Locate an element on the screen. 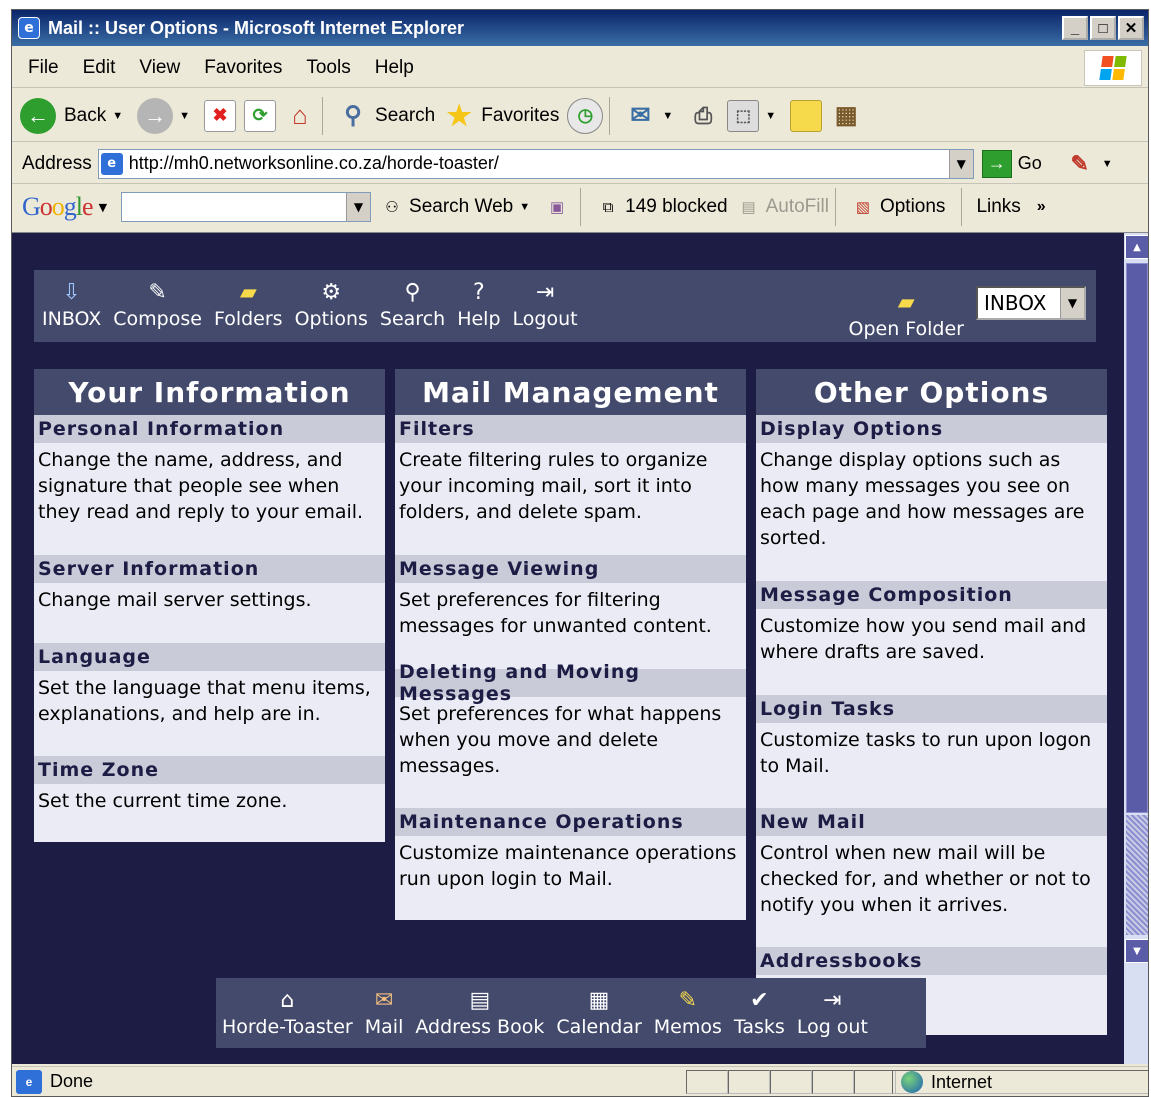  column-title: Your Information is located at coordinates (209, 392).